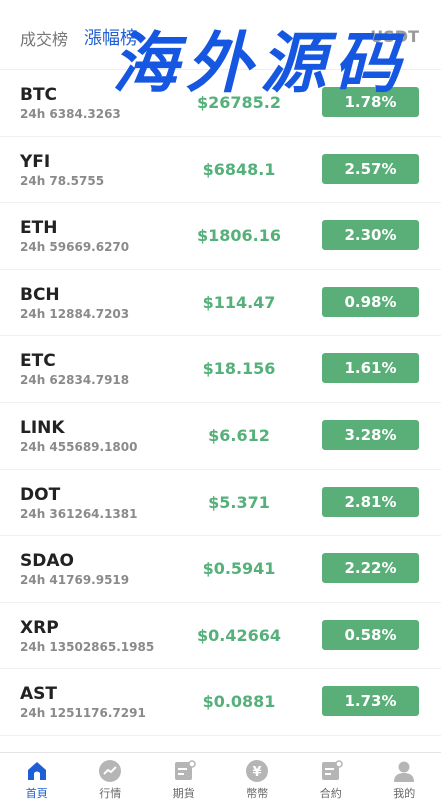  I want to click on tab-label: 行情, so click(110, 793).